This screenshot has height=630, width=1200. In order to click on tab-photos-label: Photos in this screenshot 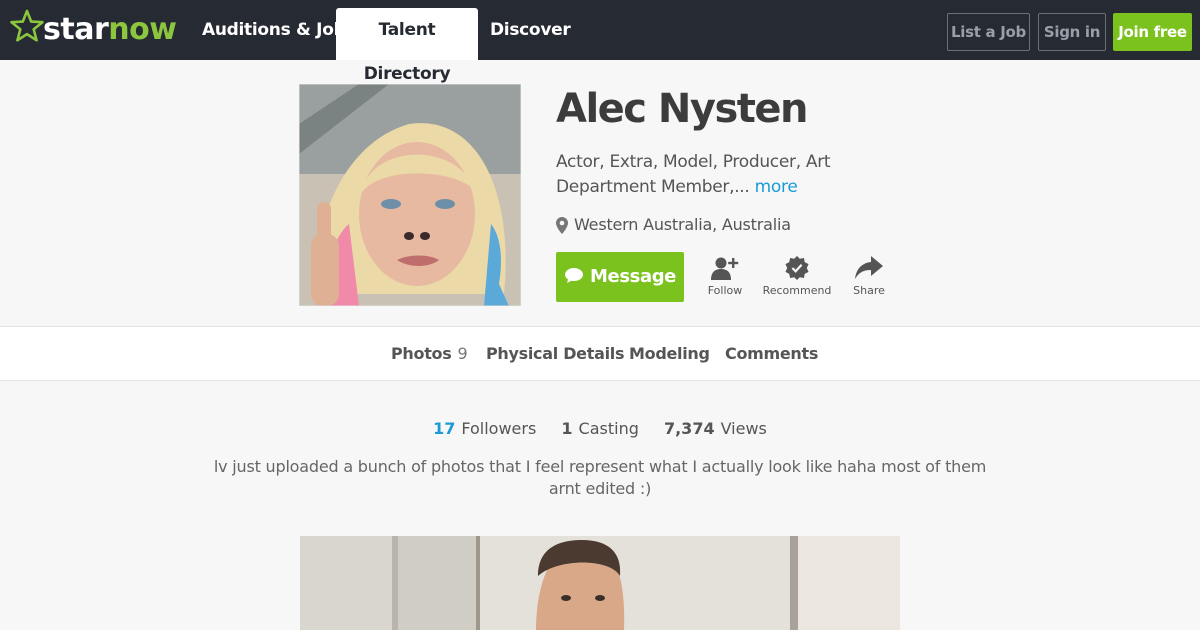, I will do `click(421, 353)`.